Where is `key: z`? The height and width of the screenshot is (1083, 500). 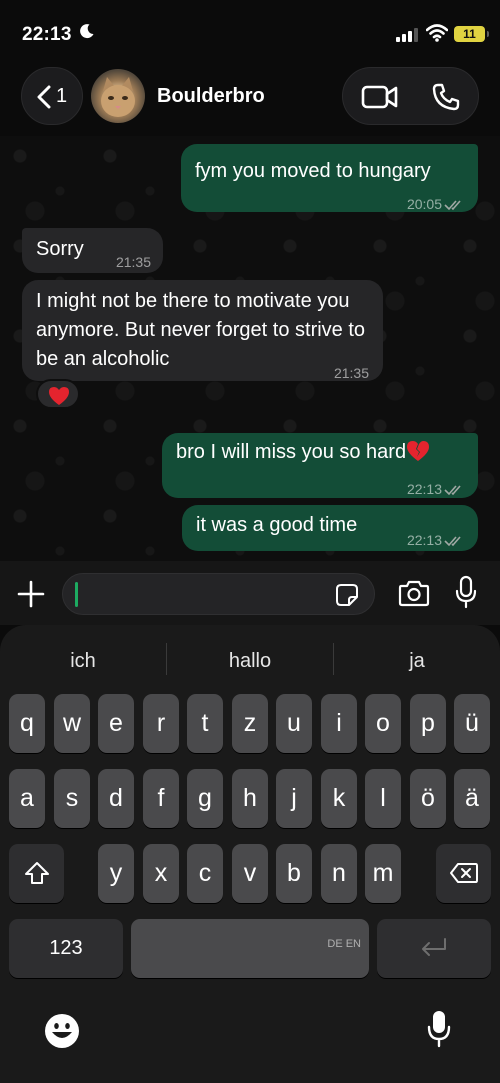 key: z is located at coordinates (250, 723).